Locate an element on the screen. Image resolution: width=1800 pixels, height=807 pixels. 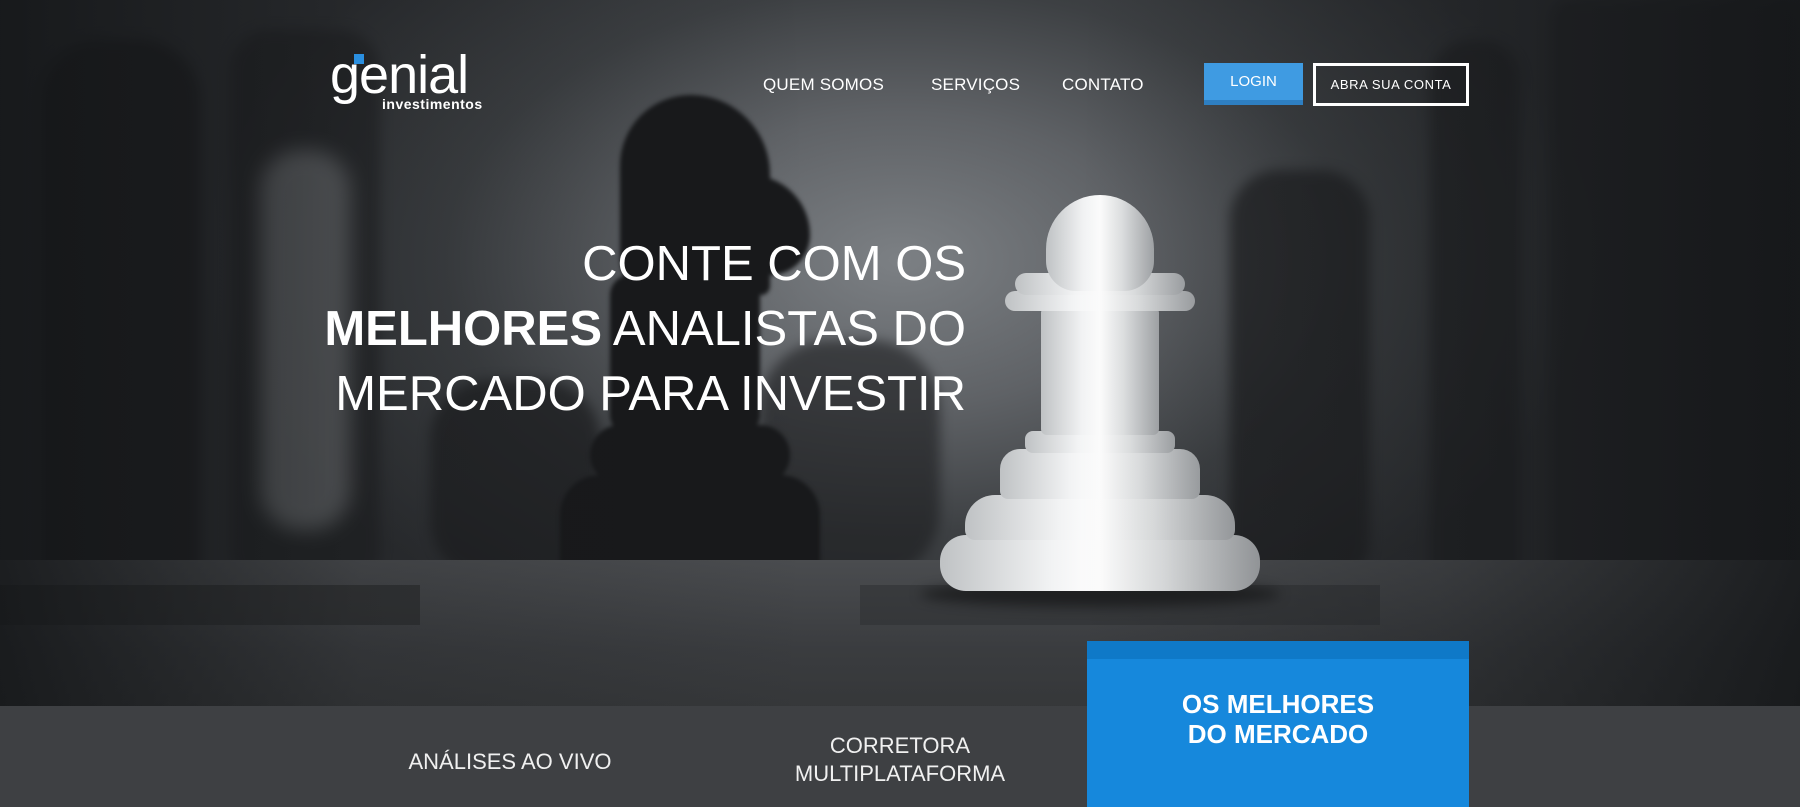
callout-melhores-do-mercado: OS MELHORES DO MERCADO is located at coordinates (1278, 724).